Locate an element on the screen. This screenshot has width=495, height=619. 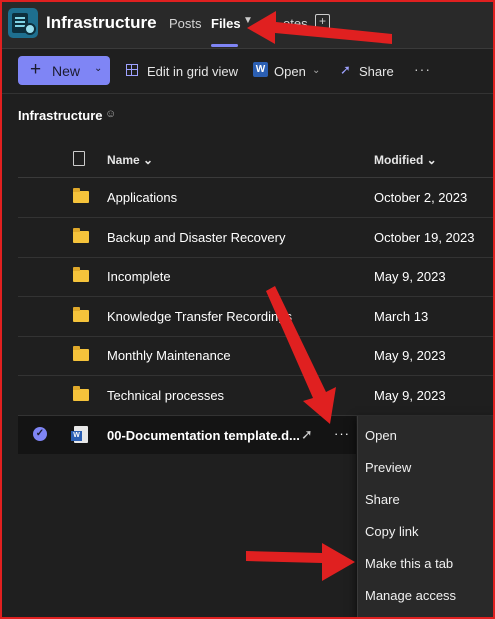
arrow-to-files-tab is located at coordinates (319, 27).